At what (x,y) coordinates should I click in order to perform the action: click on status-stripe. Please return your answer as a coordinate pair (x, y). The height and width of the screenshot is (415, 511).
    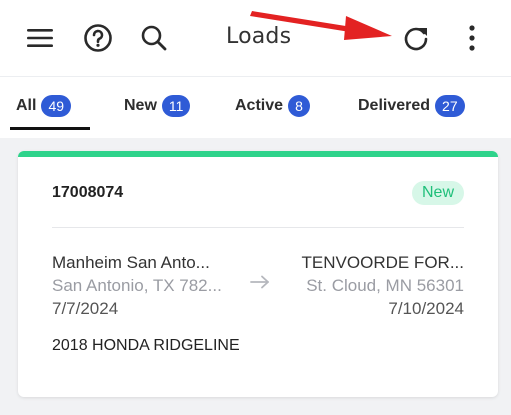
    Looking at the image, I should click on (258, 154).